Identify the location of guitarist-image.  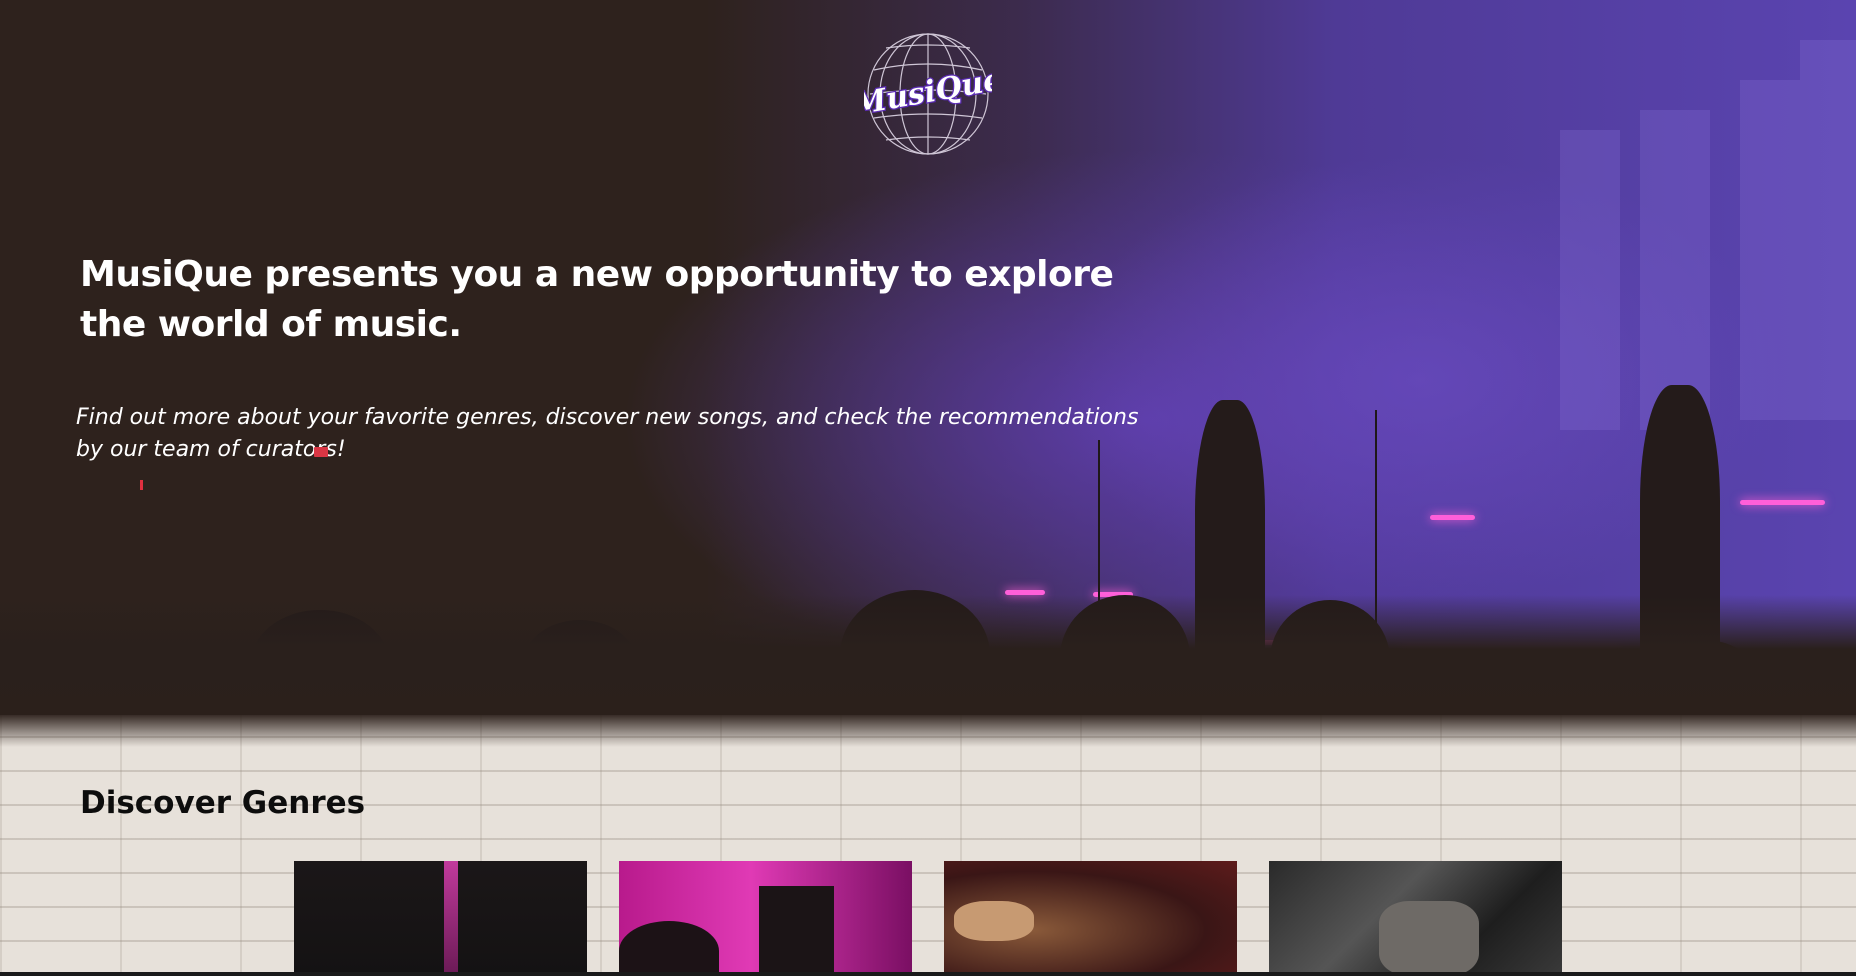
(1429, 938).